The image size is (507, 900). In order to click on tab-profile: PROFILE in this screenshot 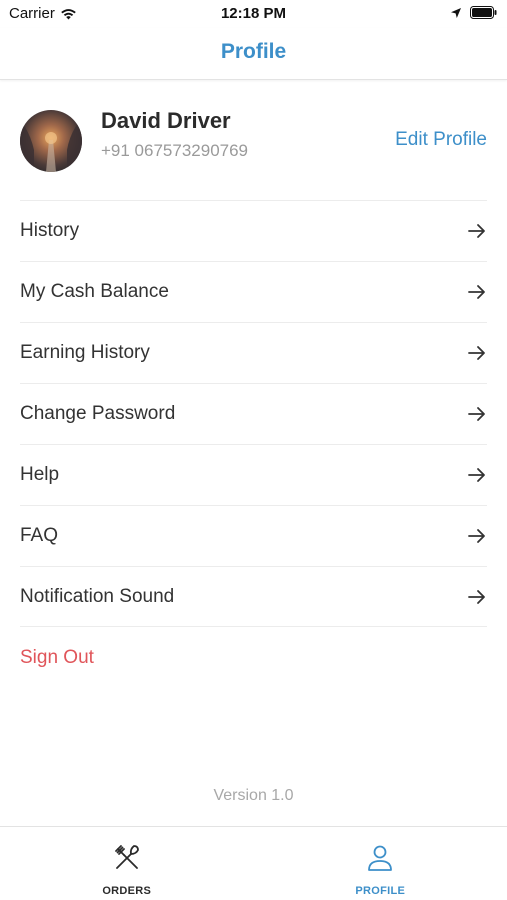, I will do `click(380, 863)`.